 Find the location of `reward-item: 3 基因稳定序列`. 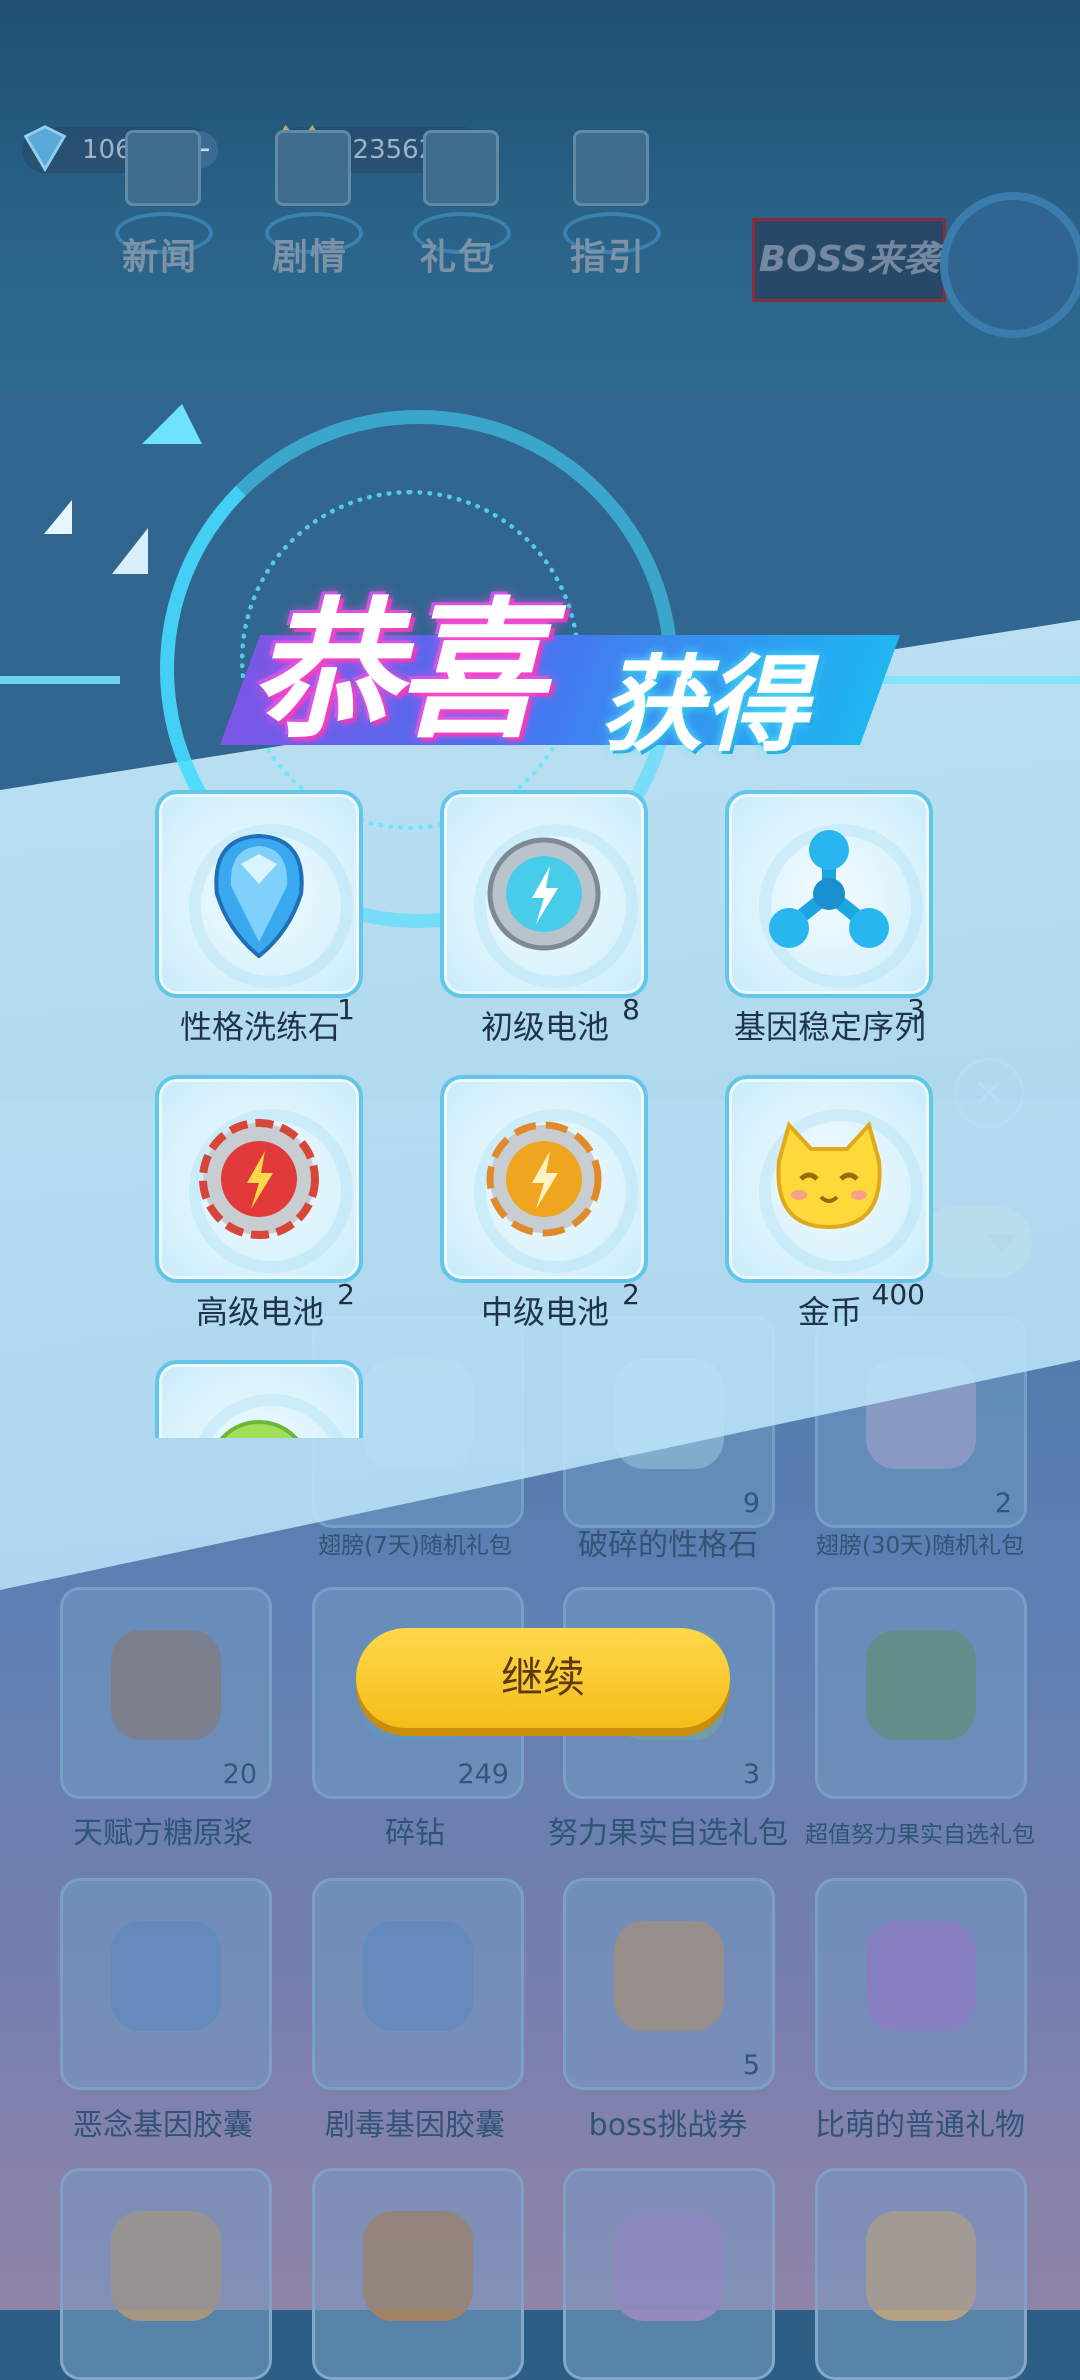

reward-item: 3 基因稳定序列 is located at coordinates (830, 918).